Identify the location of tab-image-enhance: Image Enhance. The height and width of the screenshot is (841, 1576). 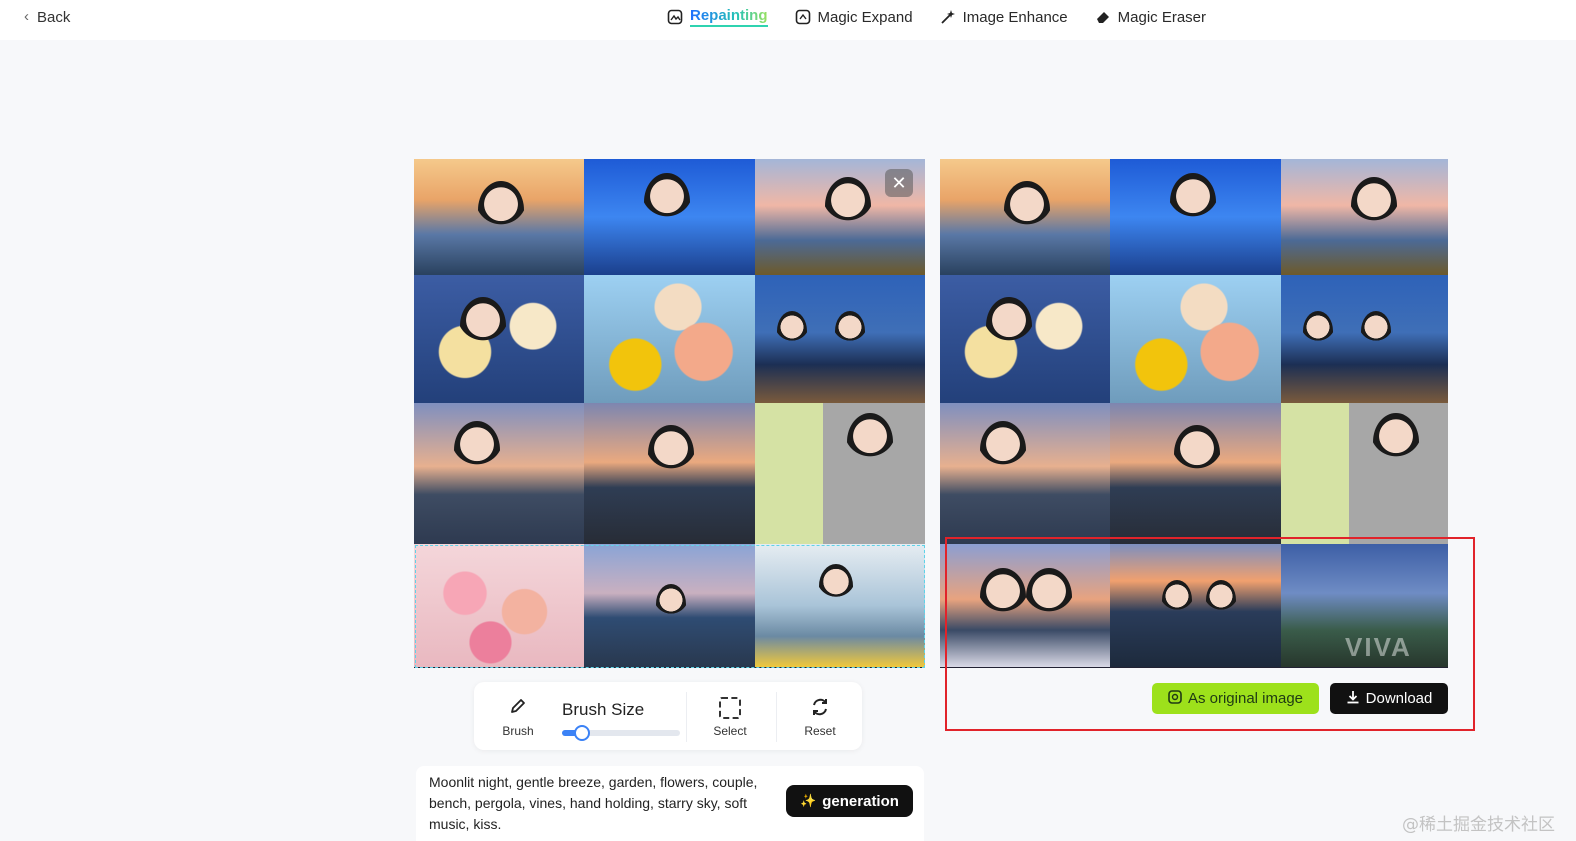
(1003, 17).